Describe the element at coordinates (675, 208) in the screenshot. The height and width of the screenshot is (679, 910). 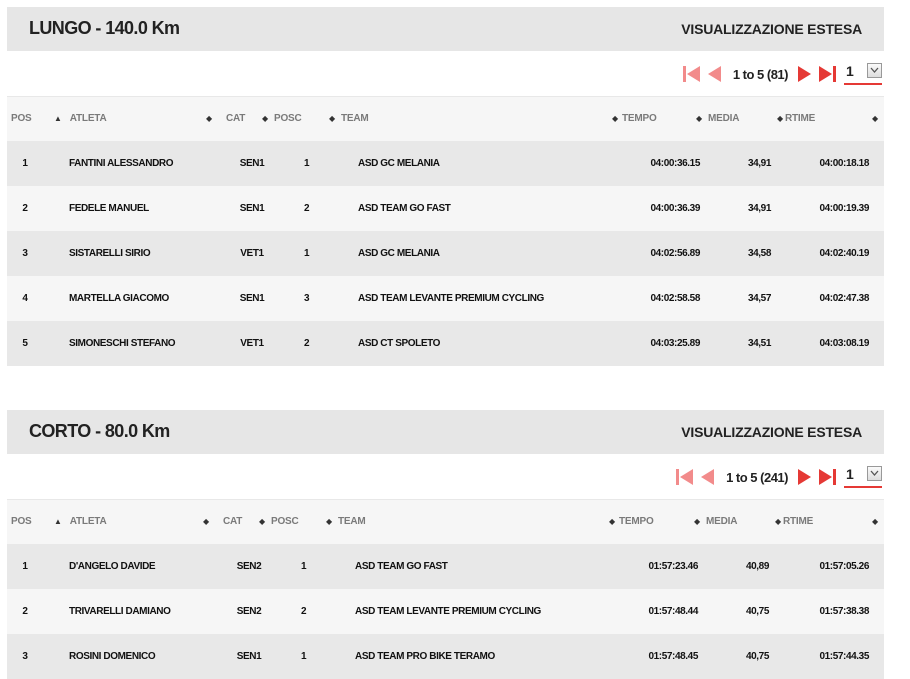
I see `cell-tempo: 04:00:36.39` at that location.